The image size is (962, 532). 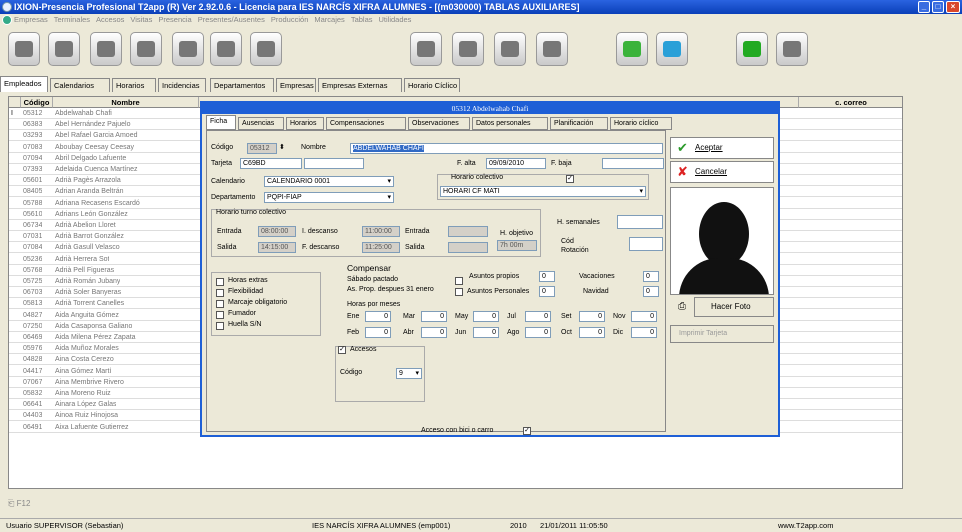 I want to click on cod-rotacion-field, so click(x=646, y=244).